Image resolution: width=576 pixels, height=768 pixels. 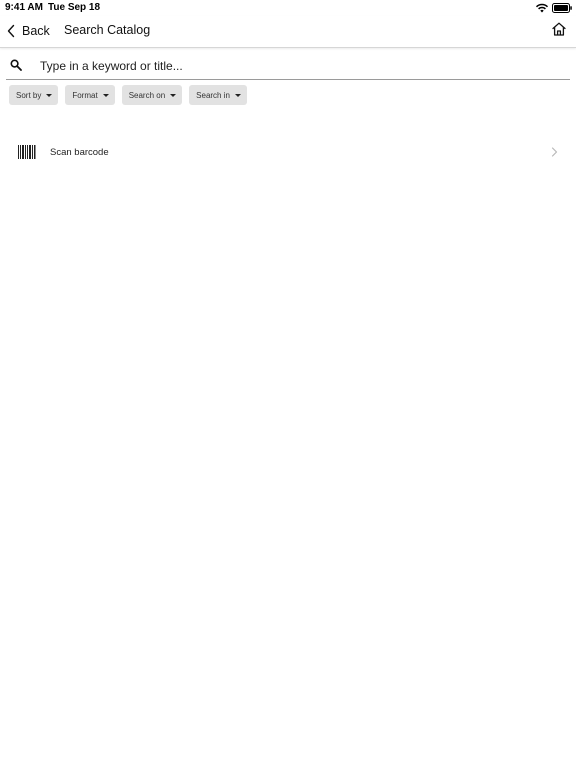 What do you see at coordinates (288, 152) in the screenshot?
I see `scan-barcode-row: Scan barcode` at bounding box center [288, 152].